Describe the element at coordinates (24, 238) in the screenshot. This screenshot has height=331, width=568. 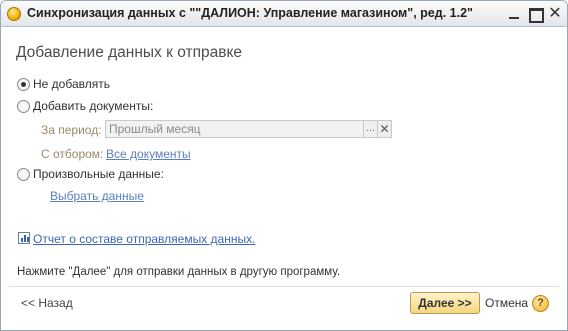
I see `report-chart-icon` at that location.